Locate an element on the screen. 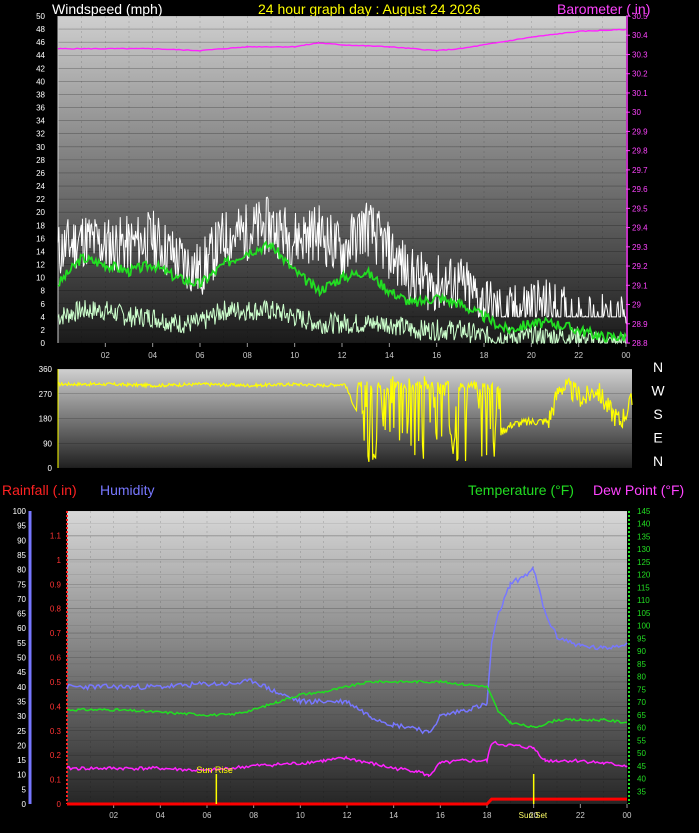 The height and width of the screenshot is (833, 699). temperature-tick-label: 70 is located at coordinates (641, 702).